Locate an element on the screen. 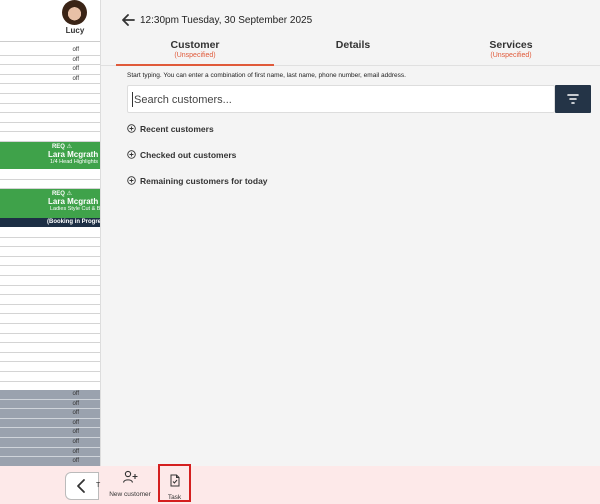 This screenshot has height=504, width=600. chevron-left-icon is located at coordinates (81, 486).